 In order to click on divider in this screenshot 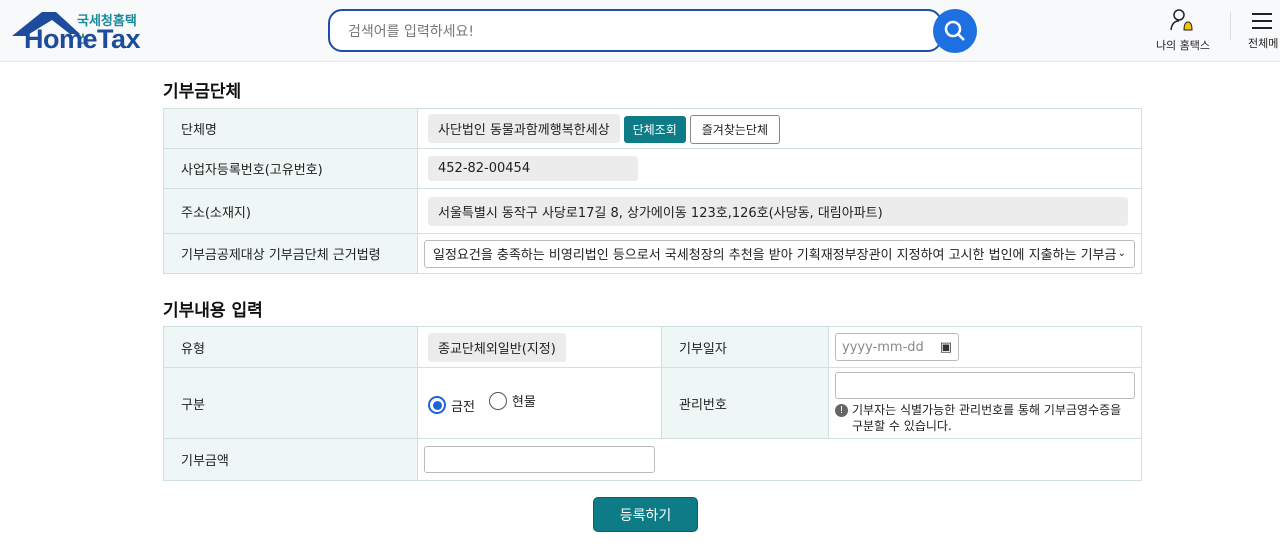, I will do `click(1230, 26)`.